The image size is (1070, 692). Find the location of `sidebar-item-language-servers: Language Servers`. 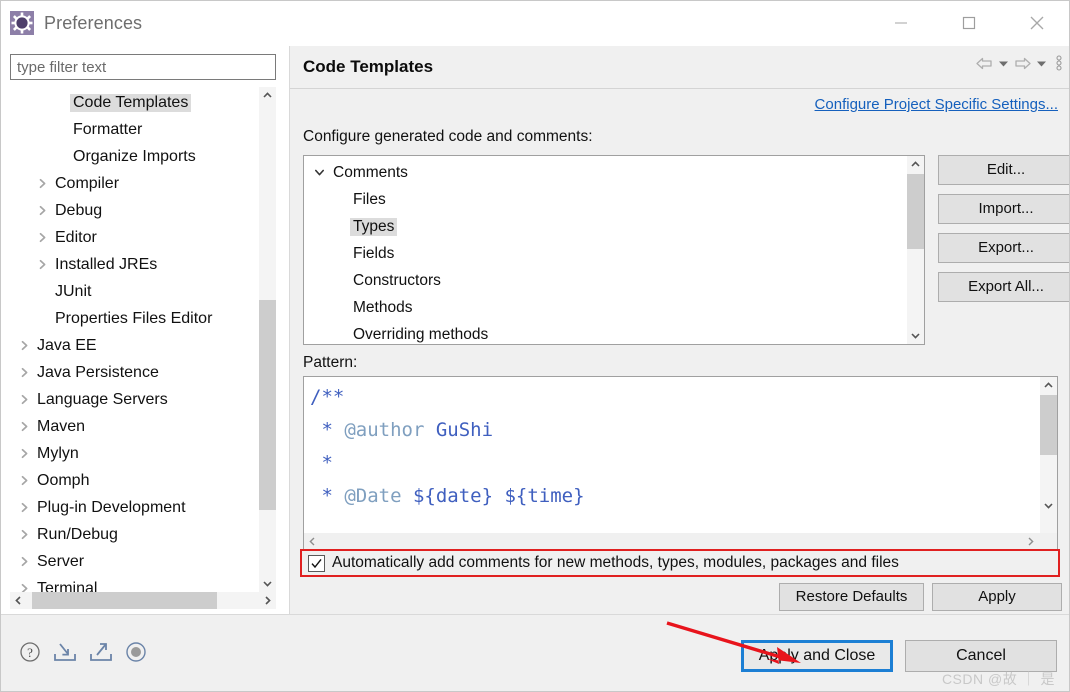

sidebar-item-language-servers: Language Servers is located at coordinates (134, 399).